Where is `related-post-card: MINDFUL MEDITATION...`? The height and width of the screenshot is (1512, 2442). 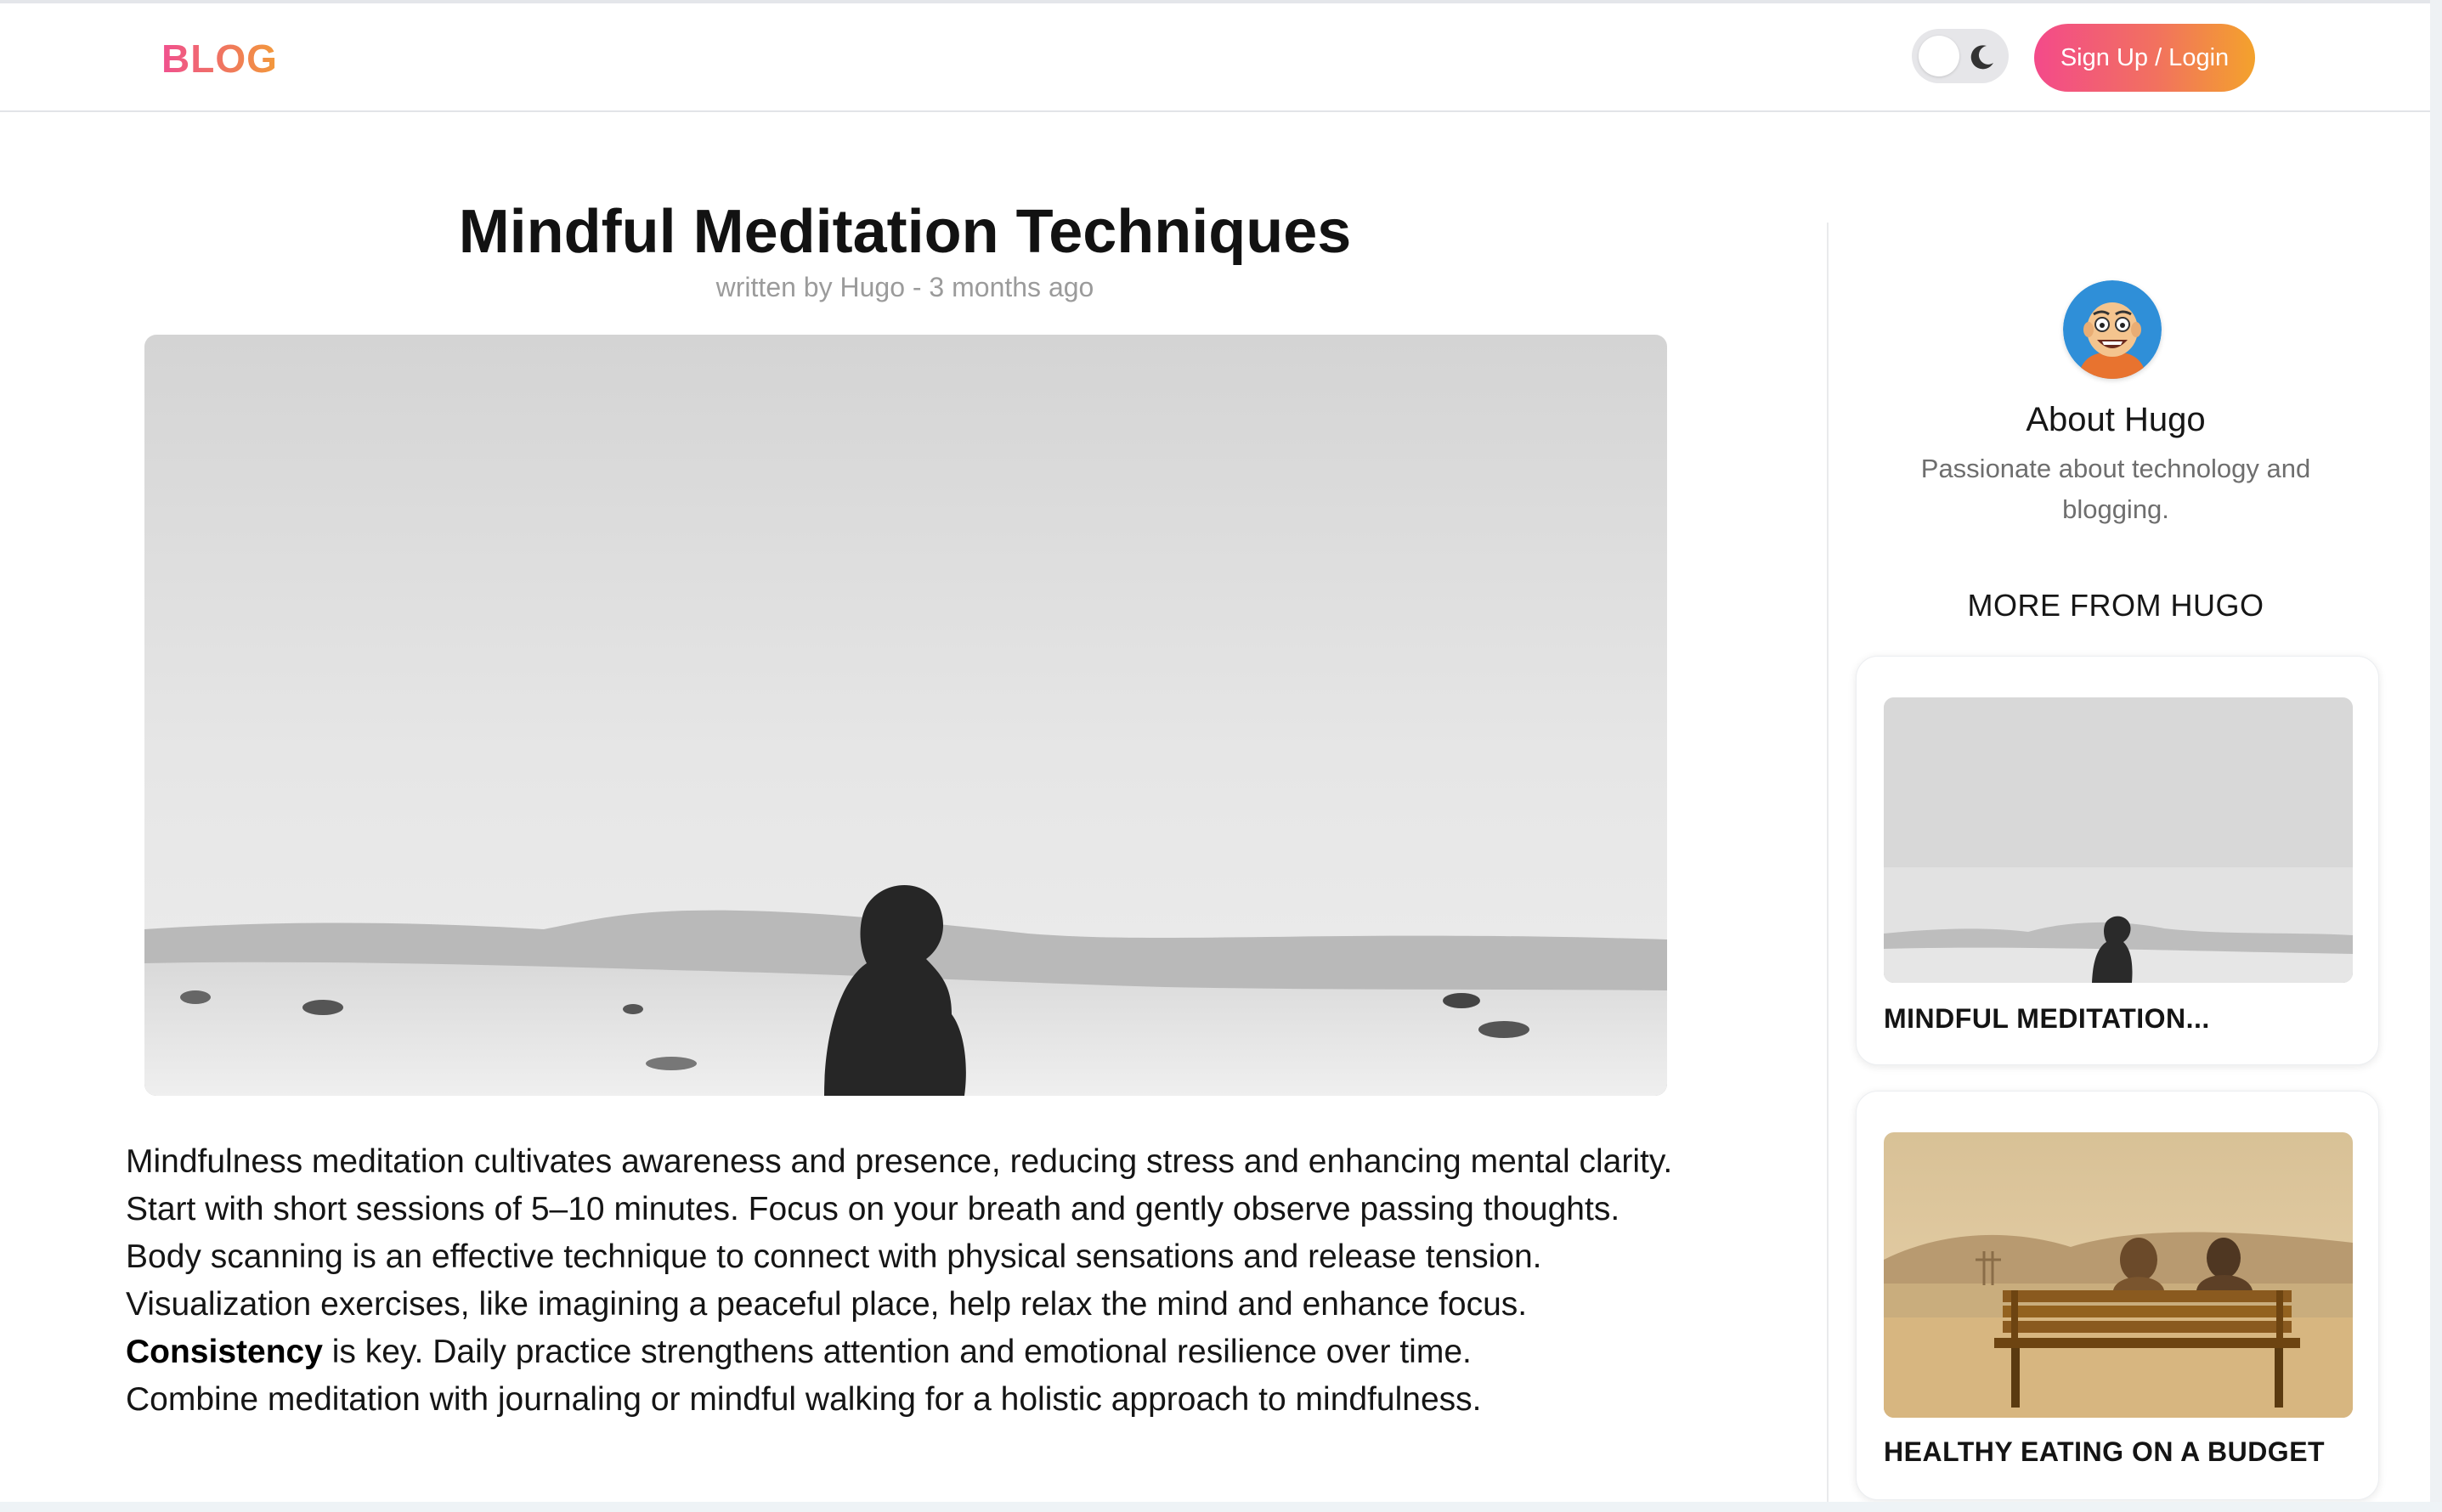
related-post-card: MINDFUL MEDITATION... is located at coordinates (2117, 860).